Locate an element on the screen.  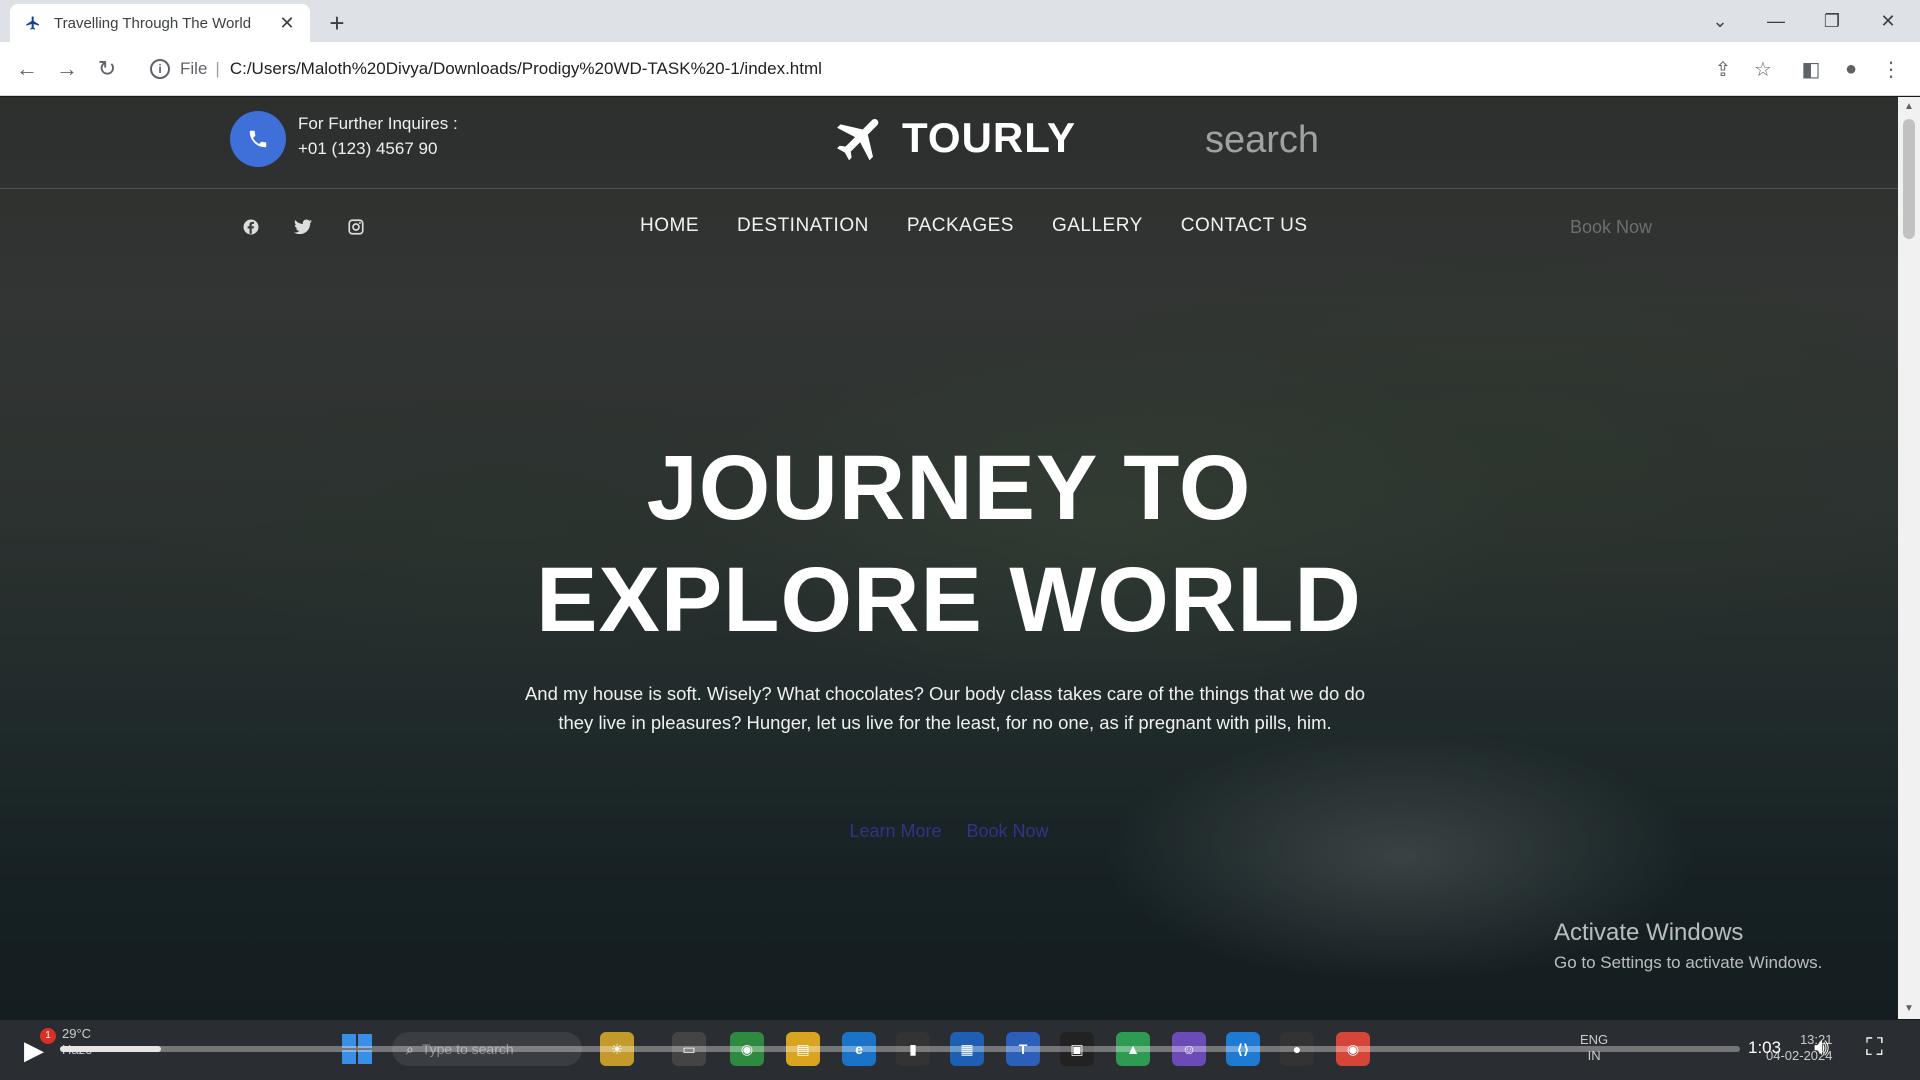
hero-title-line-1: JOURNEY TO is located at coordinates (949, 488).